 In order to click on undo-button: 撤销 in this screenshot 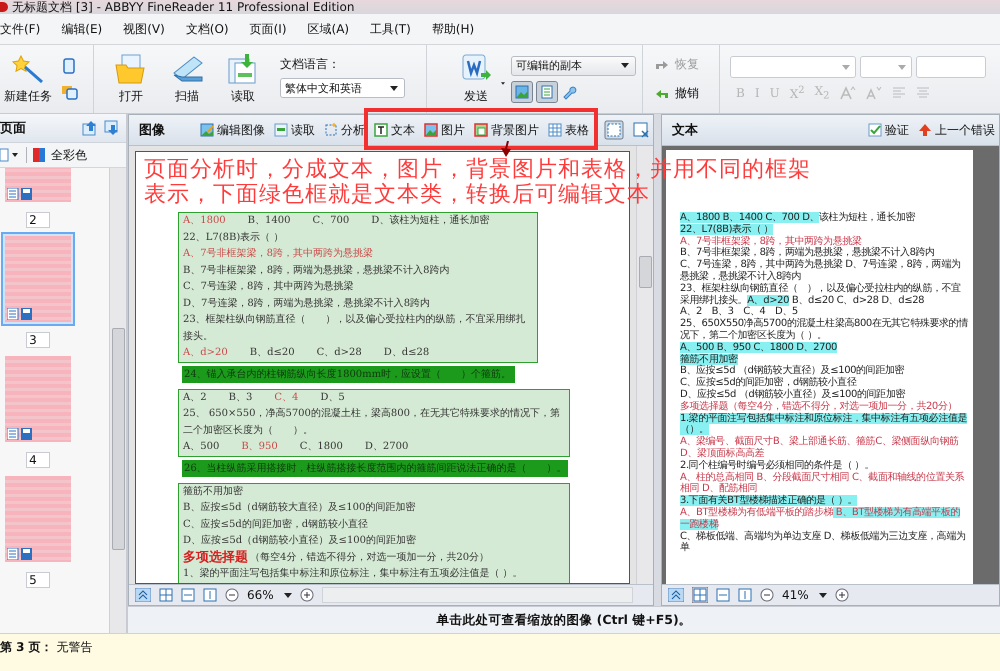, I will do `click(677, 93)`.